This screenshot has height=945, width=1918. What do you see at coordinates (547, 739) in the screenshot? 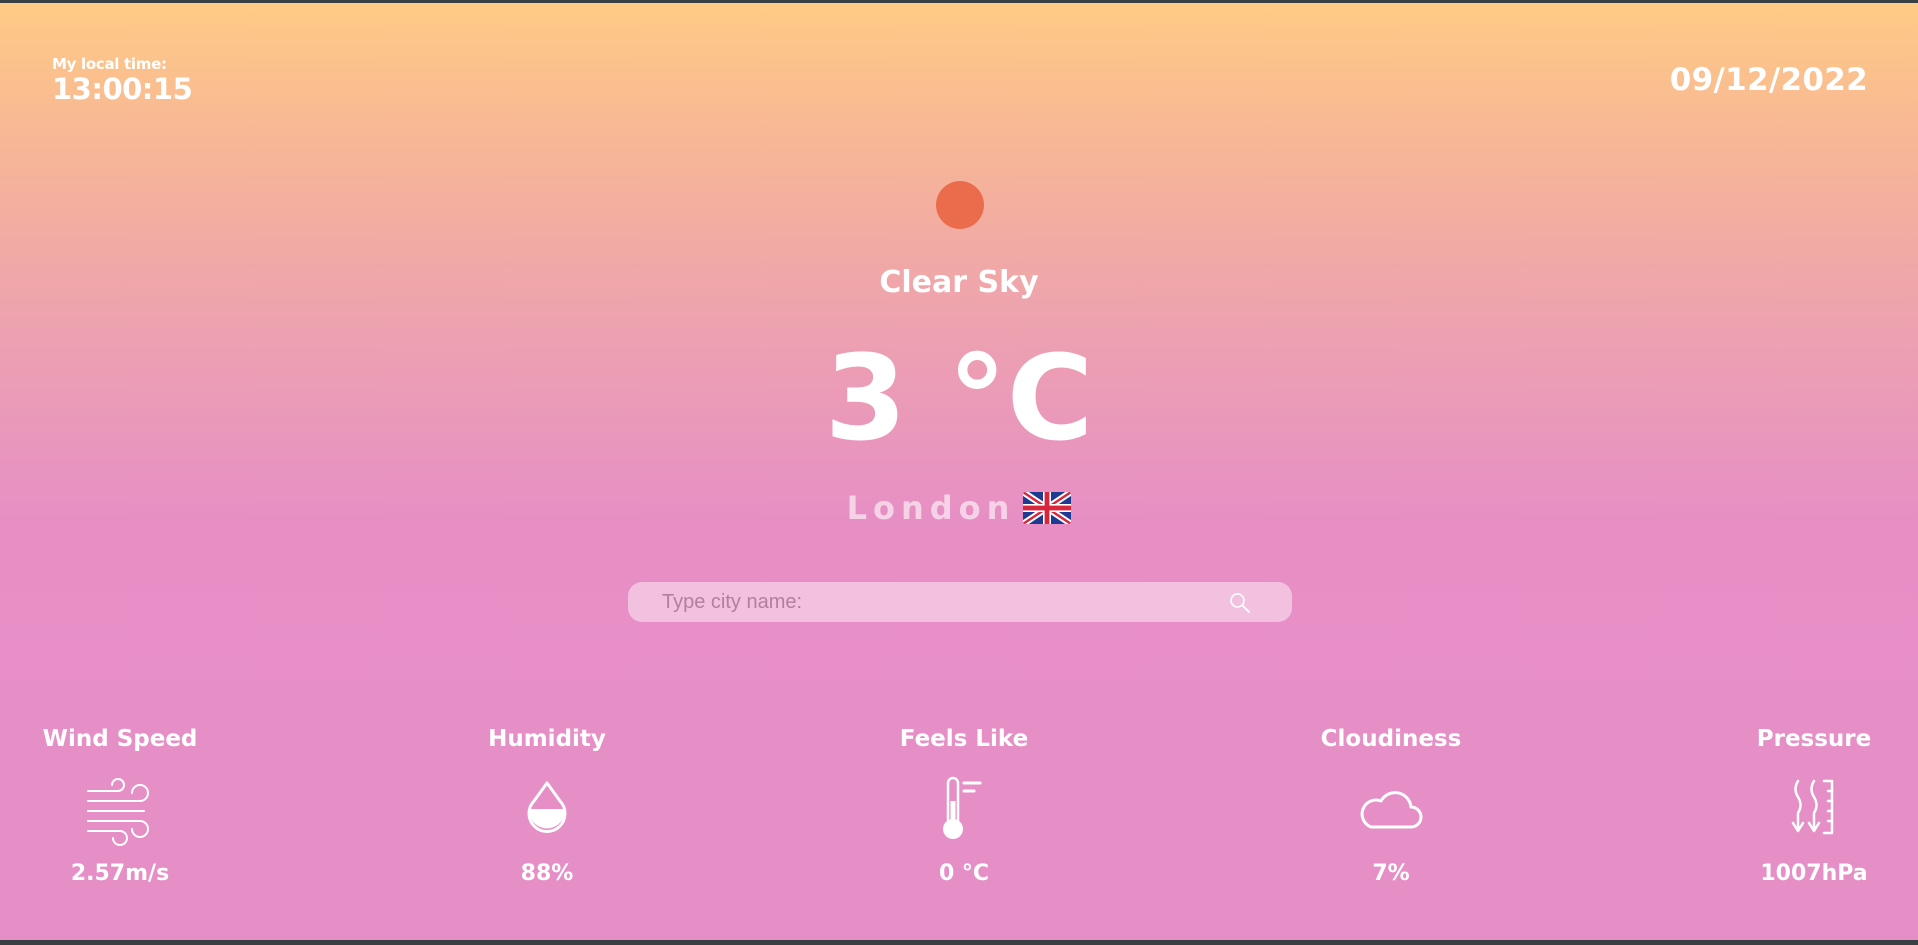
I see `stat-title: Humidity` at bounding box center [547, 739].